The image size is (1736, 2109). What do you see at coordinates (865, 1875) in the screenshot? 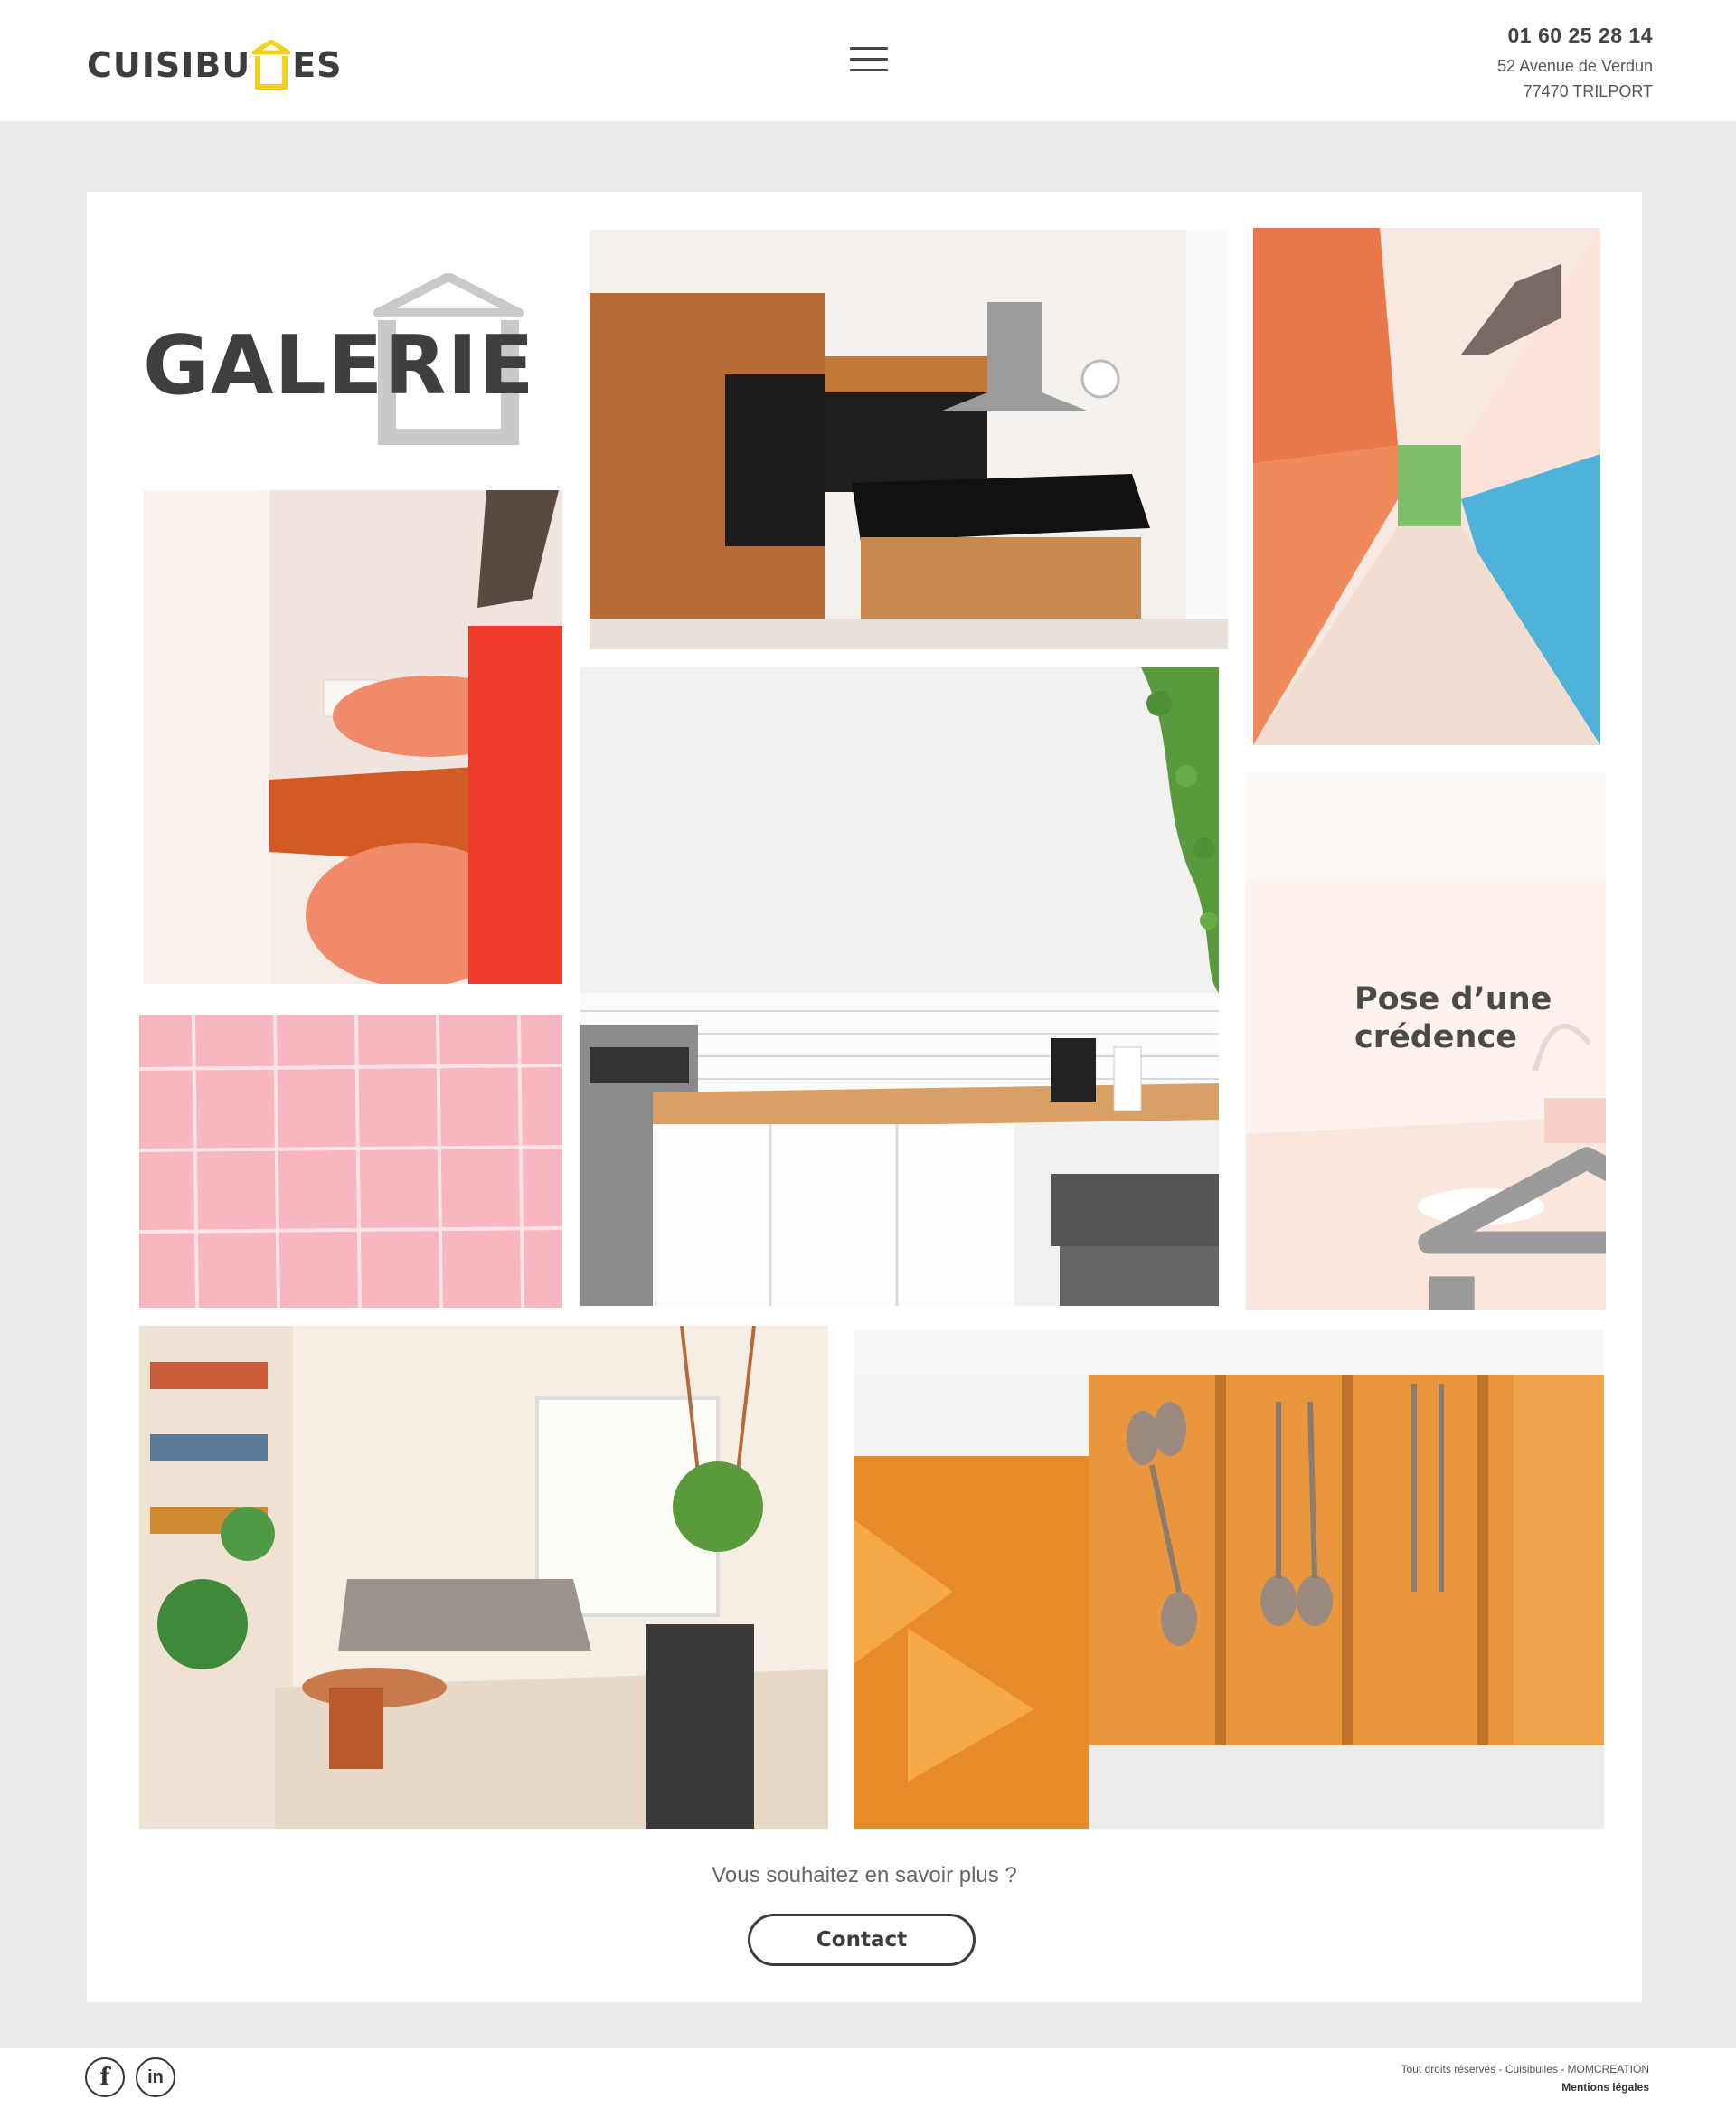
I see `cta-question: Vous souhaitez en savoir plus ?` at bounding box center [865, 1875].